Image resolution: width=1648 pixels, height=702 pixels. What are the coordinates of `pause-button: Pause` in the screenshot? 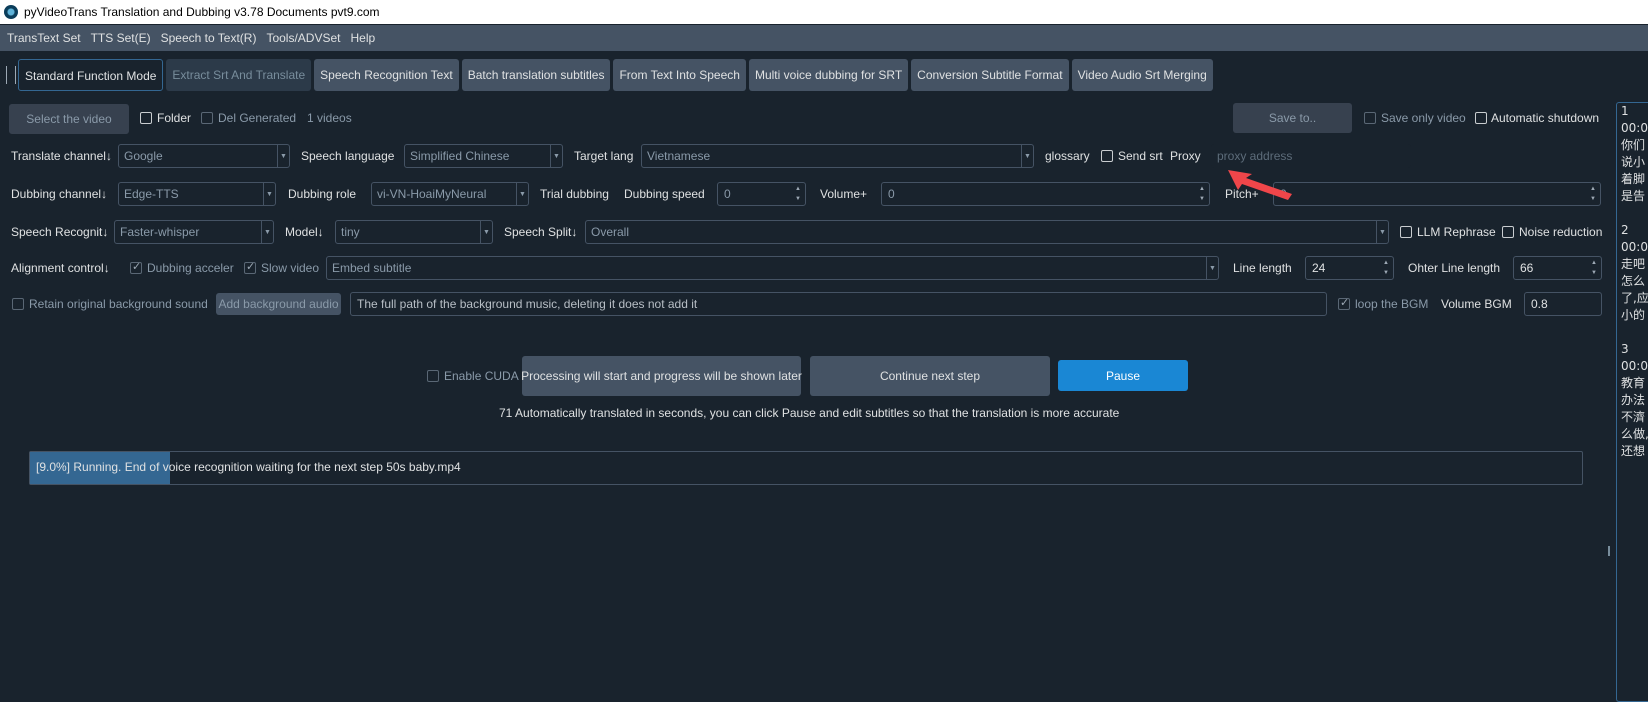 It's located at (1123, 375).